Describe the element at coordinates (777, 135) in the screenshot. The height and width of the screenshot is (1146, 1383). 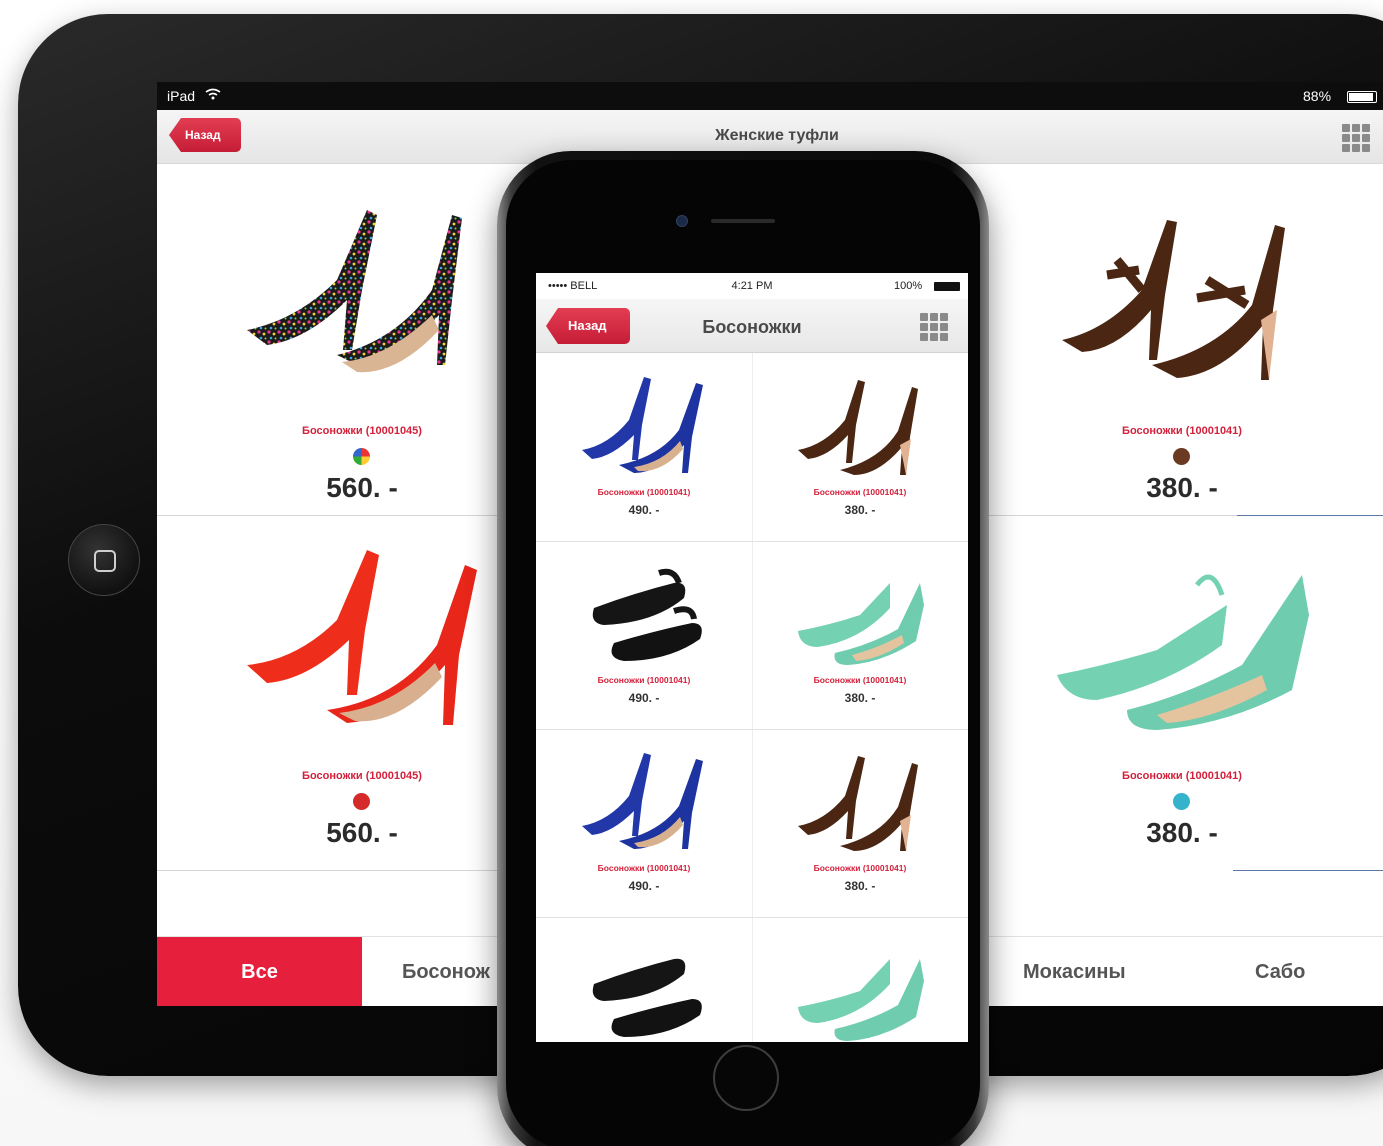
I see `page-title: Женские туфли` at that location.